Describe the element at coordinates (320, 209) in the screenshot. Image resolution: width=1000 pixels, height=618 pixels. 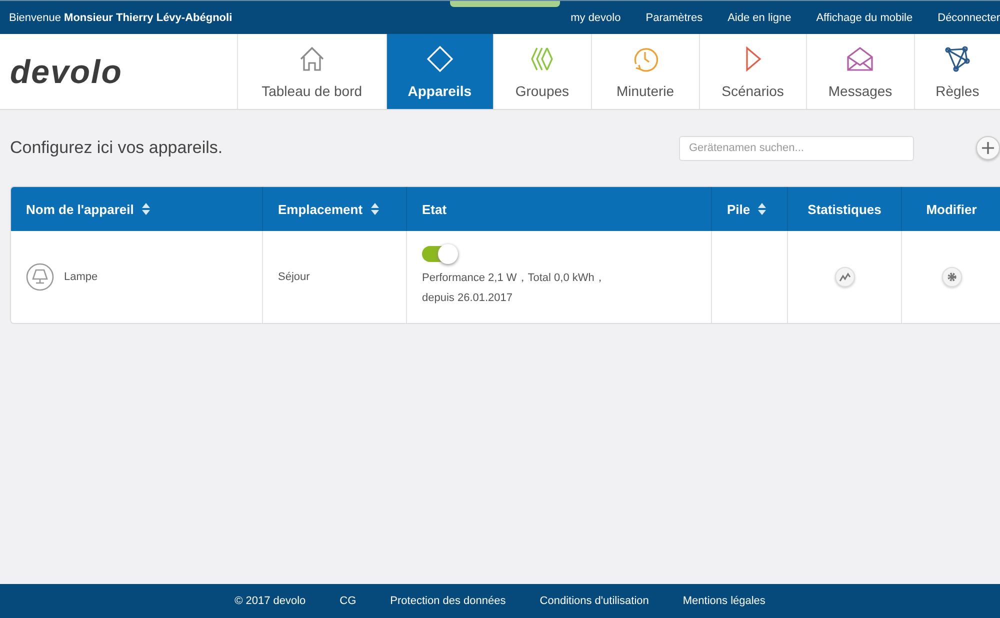
I see `column-label: Emplacement` at that location.